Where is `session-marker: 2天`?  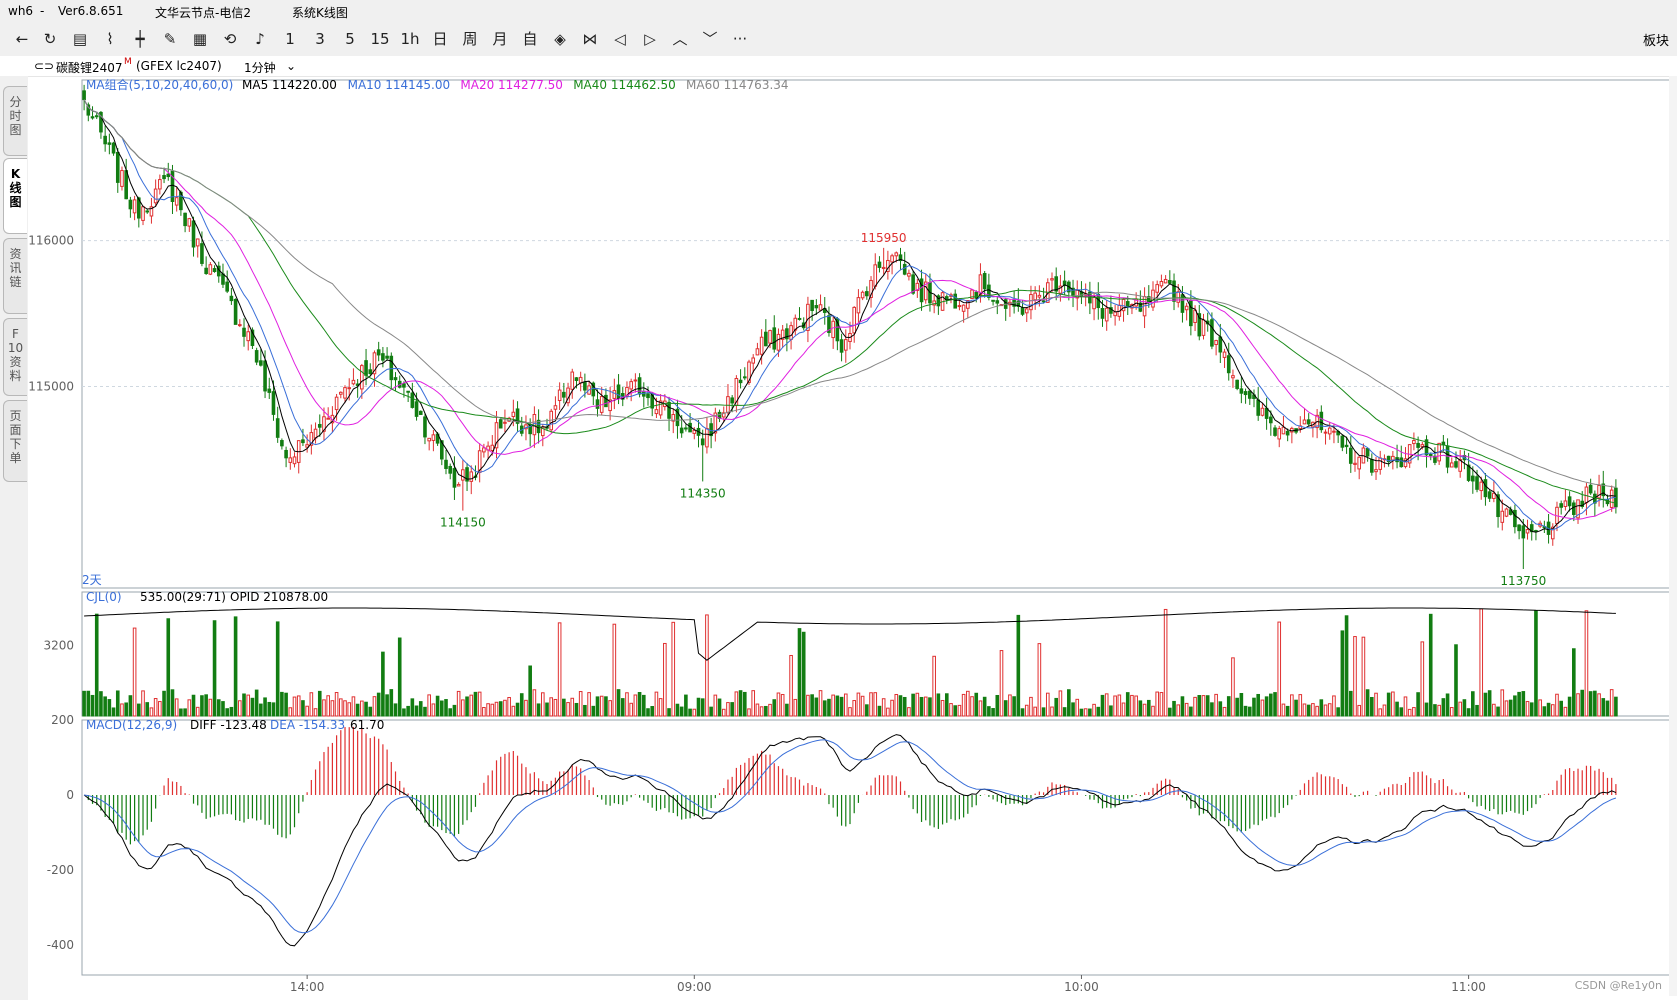 session-marker: 2天 is located at coordinates (92, 580).